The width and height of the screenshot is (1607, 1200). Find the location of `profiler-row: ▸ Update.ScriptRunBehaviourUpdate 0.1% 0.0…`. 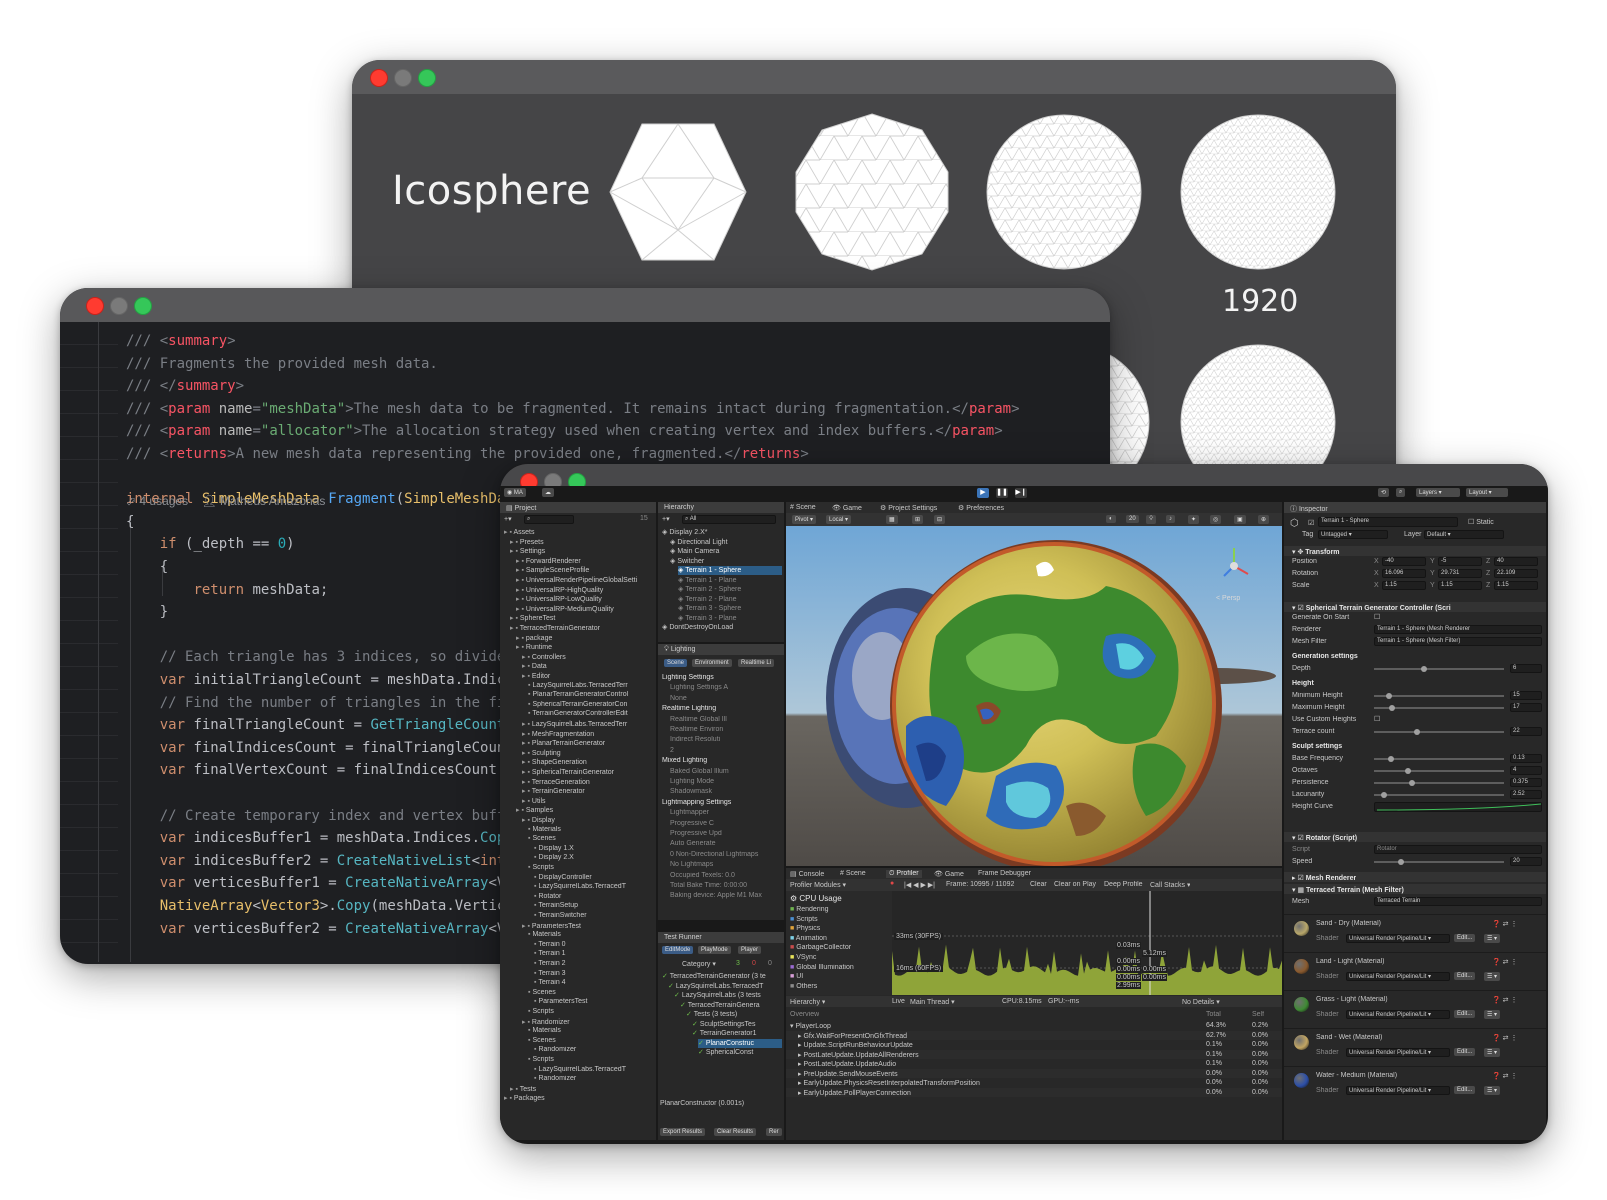

profiler-row: ▸ Update.ScriptRunBehaviourUpdate 0.1% 0.0… is located at coordinates (1034, 1044).